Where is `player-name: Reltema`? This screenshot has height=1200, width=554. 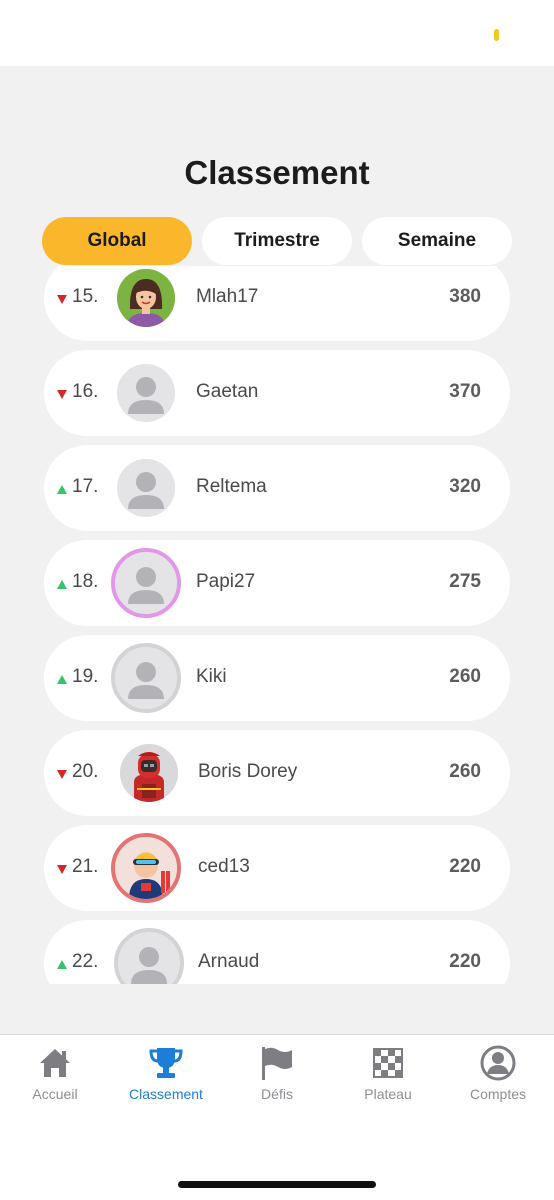
player-name: Reltema is located at coordinates (231, 486).